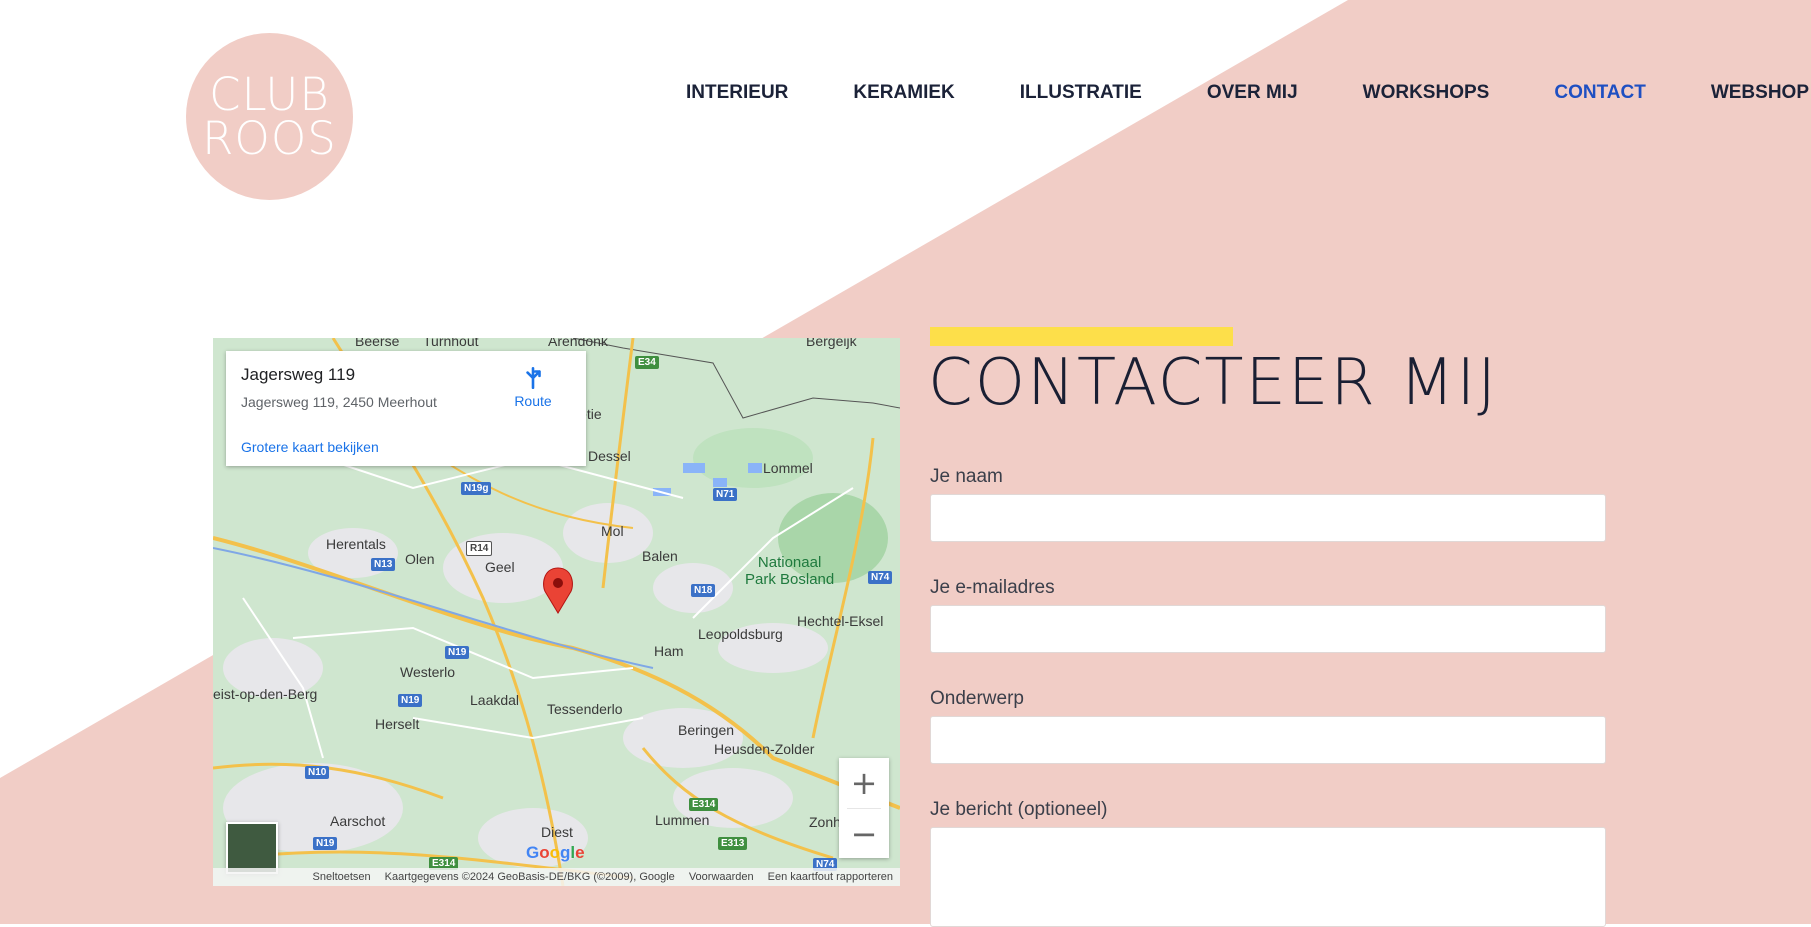  Describe the element at coordinates (703, 590) in the screenshot. I see `road-shield: N18` at that location.